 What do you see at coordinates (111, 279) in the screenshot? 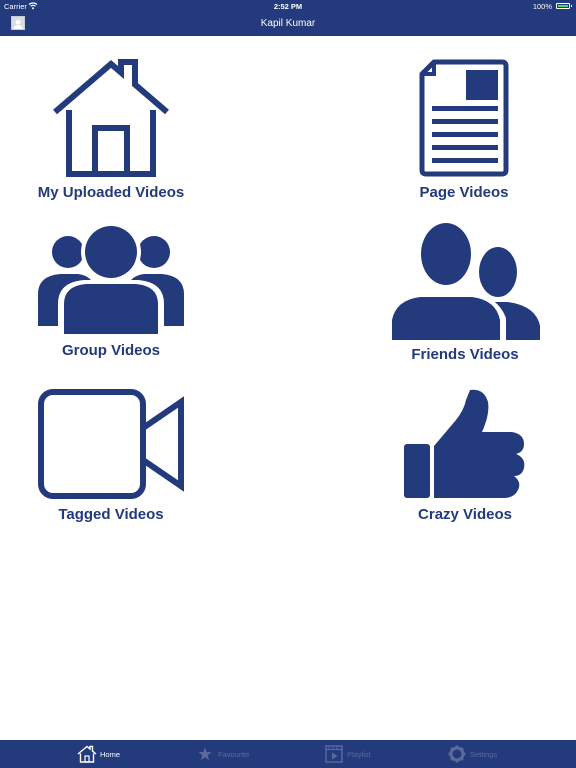
I see `group-icon` at bounding box center [111, 279].